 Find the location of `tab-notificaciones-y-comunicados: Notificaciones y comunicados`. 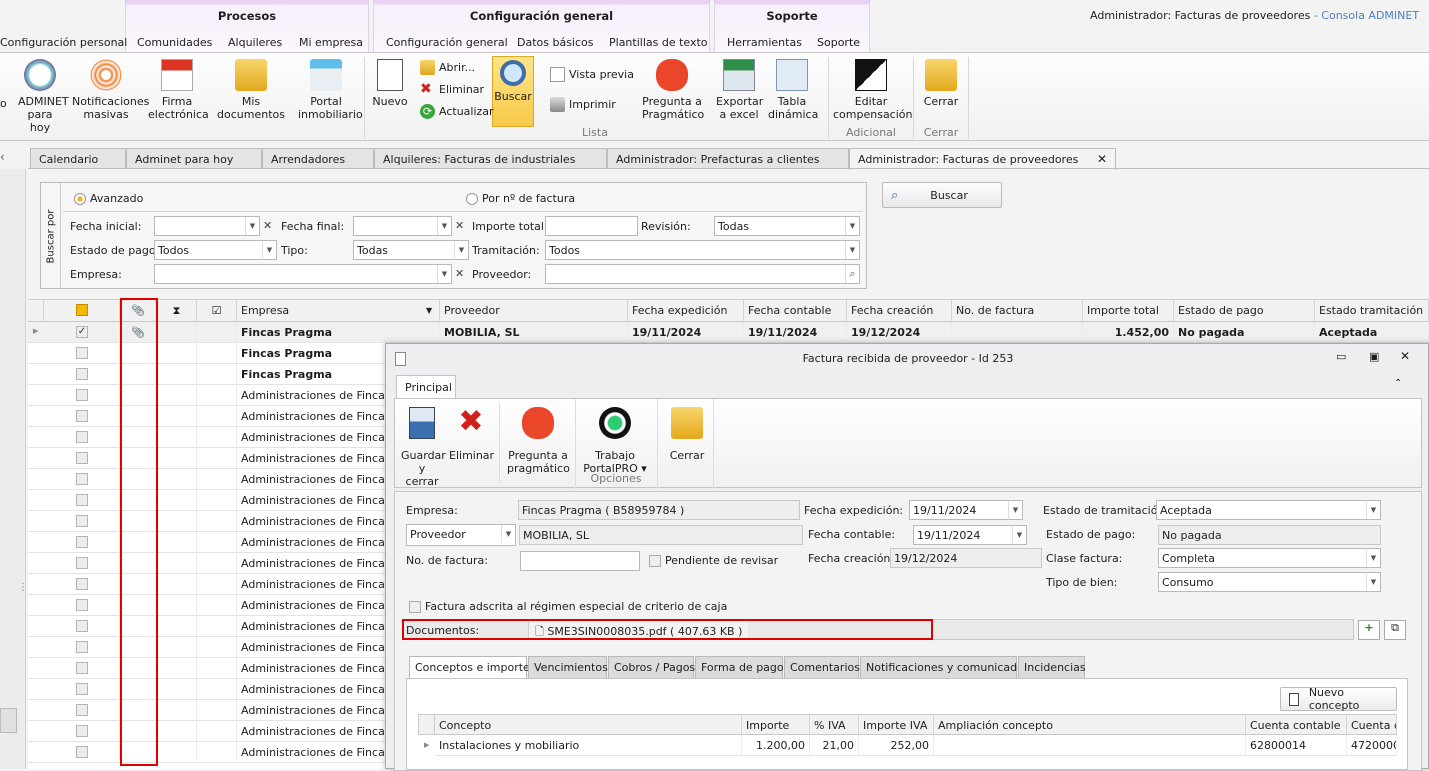

tab-notificaciones-y-comunicados: Notificaciones y comunicados is located at coordinates (945, 667).